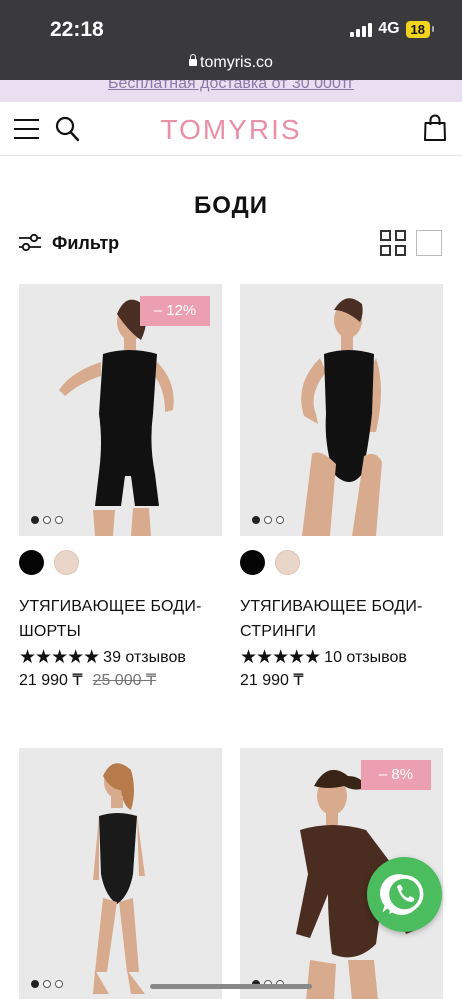 This screenshot has height=999, width=462. I want to click on promo-banner: Бесплатная доставка от 30 000тг, so click(231, 91).